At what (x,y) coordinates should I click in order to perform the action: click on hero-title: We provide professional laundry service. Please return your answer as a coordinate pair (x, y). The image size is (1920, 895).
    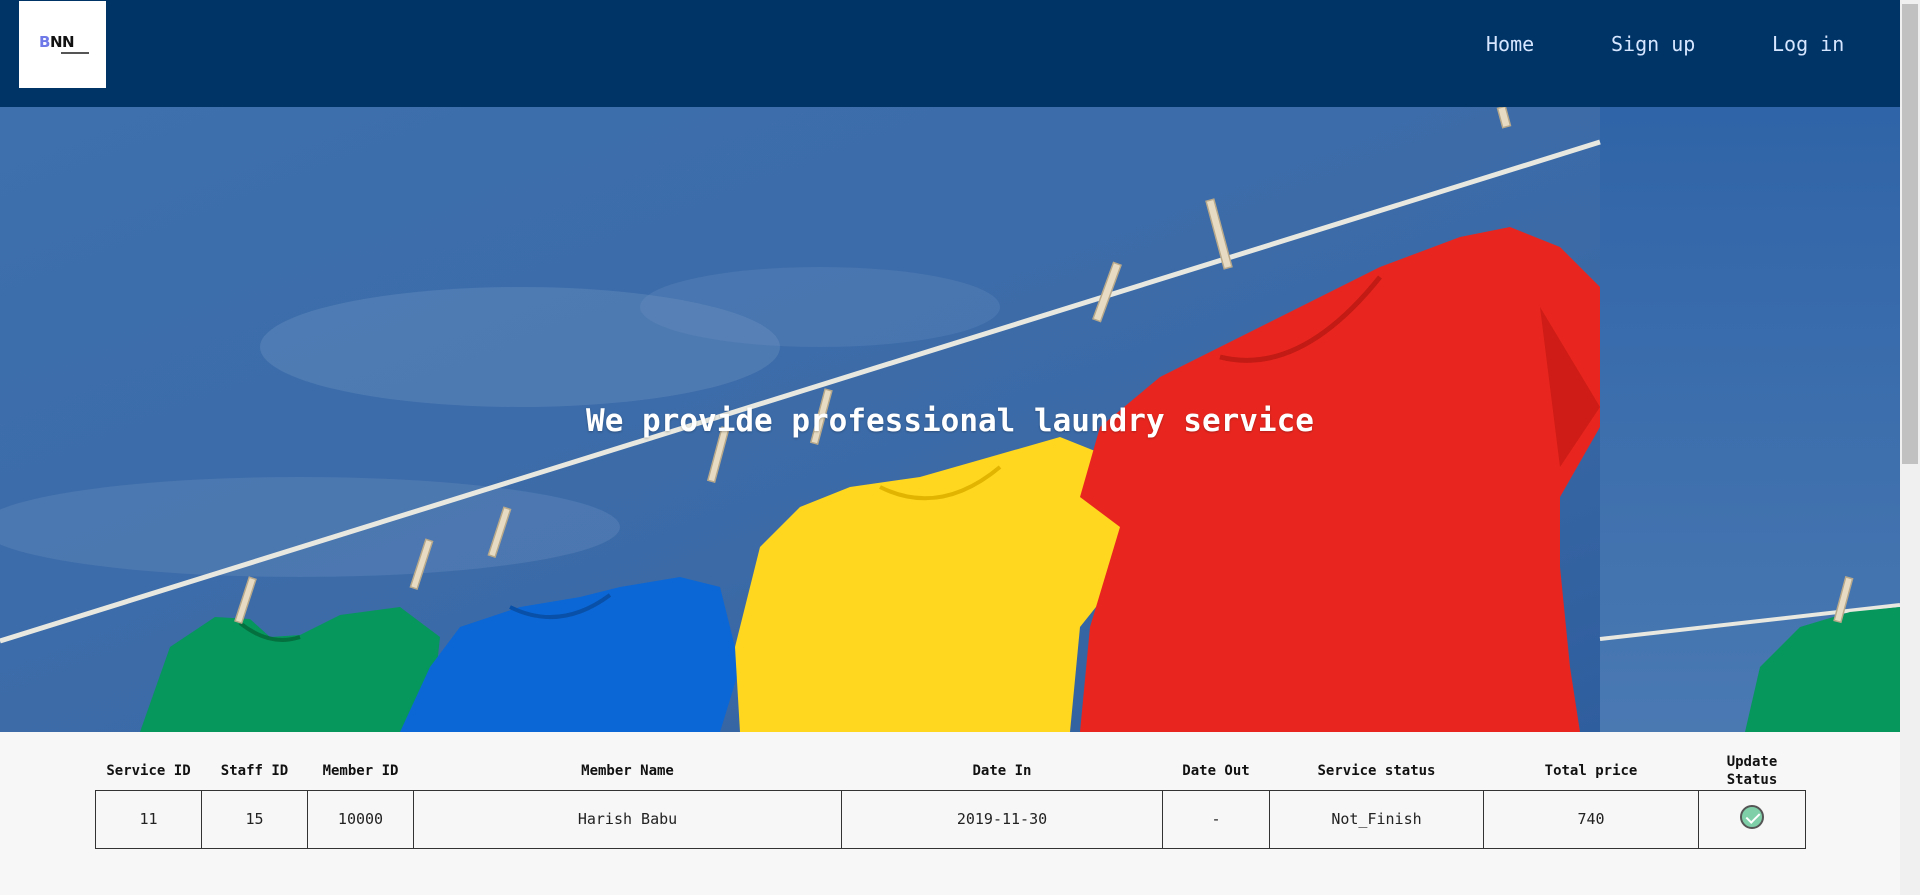
    Looking at the image, I should click on (950, 421).